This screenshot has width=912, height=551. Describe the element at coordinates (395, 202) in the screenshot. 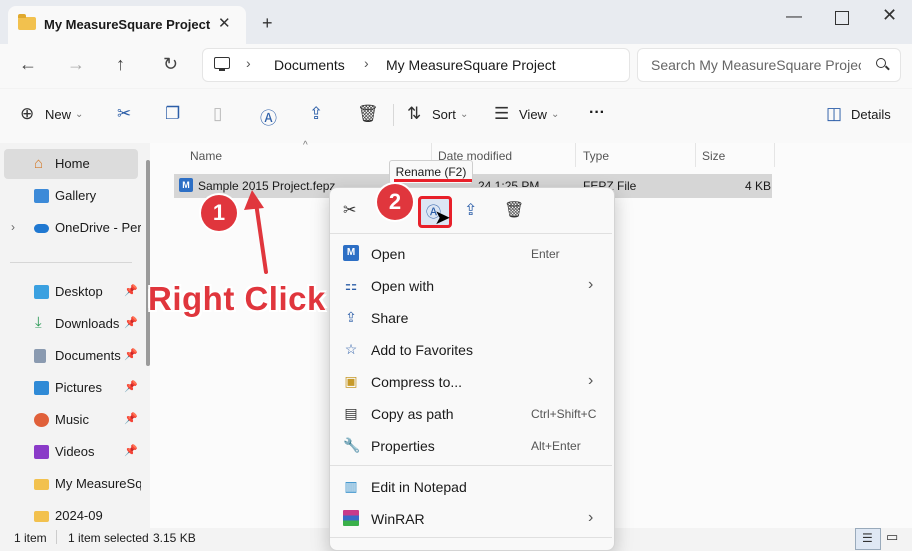

I see `step-2-badge: 2` at that location.